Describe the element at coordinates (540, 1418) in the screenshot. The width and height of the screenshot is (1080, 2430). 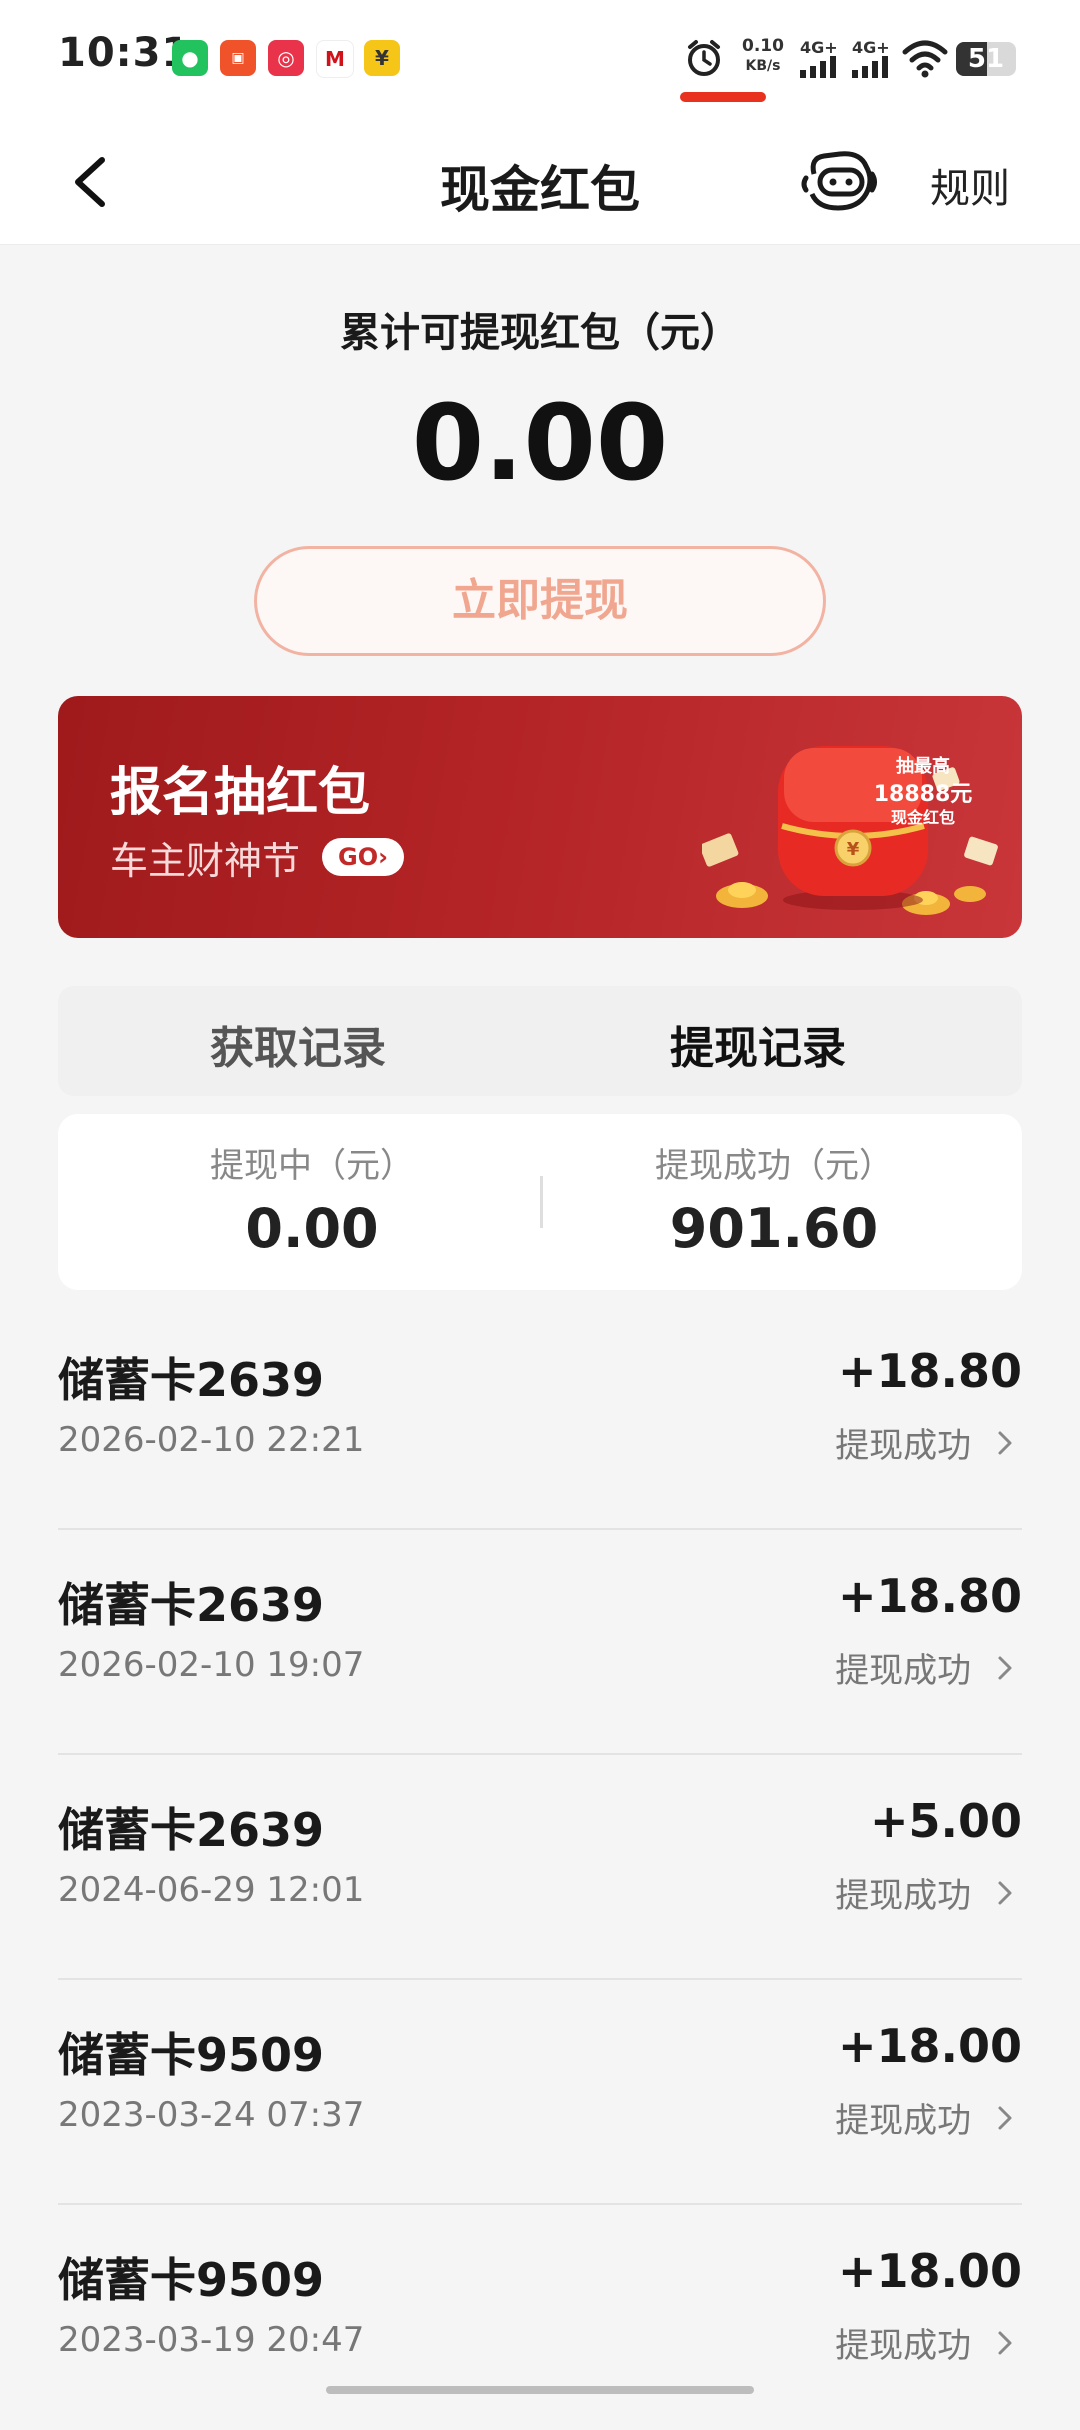
I see `record-item: 储蓄卡2639 2026-02-10 22:21 +18.80 提现成功` at that location.